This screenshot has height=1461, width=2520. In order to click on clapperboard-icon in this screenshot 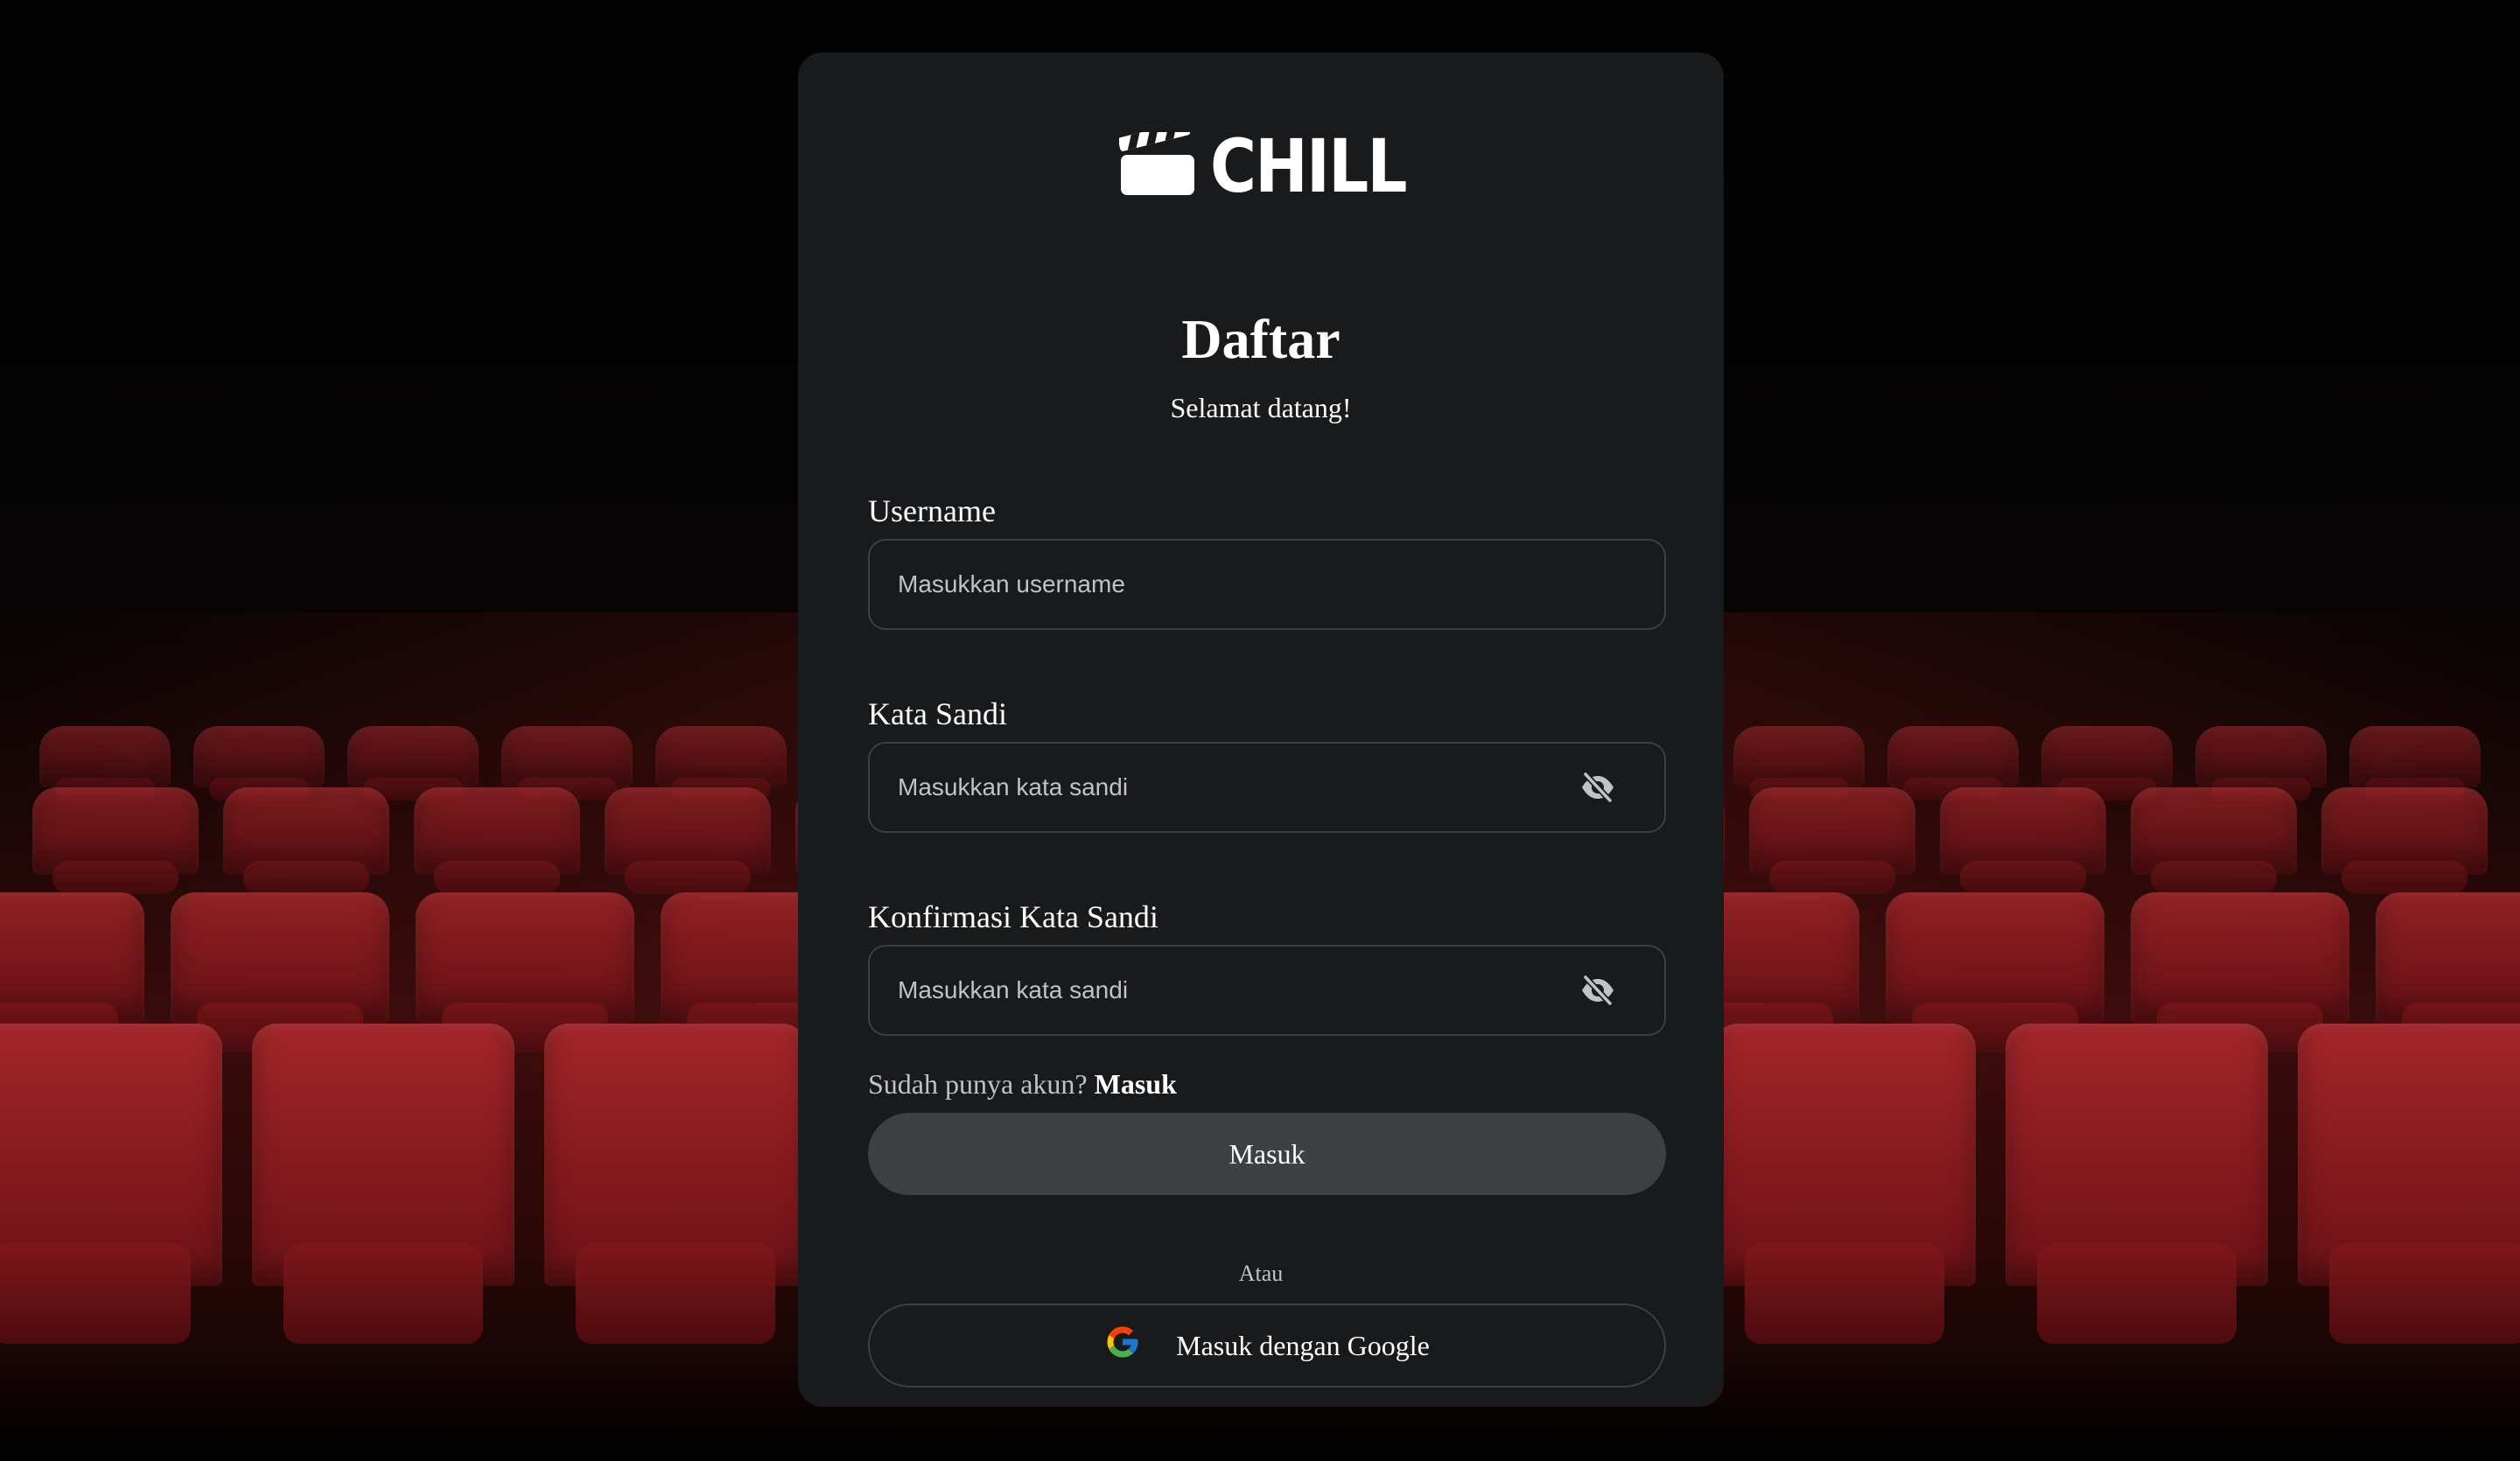, I will do `click(1156, 161)`.